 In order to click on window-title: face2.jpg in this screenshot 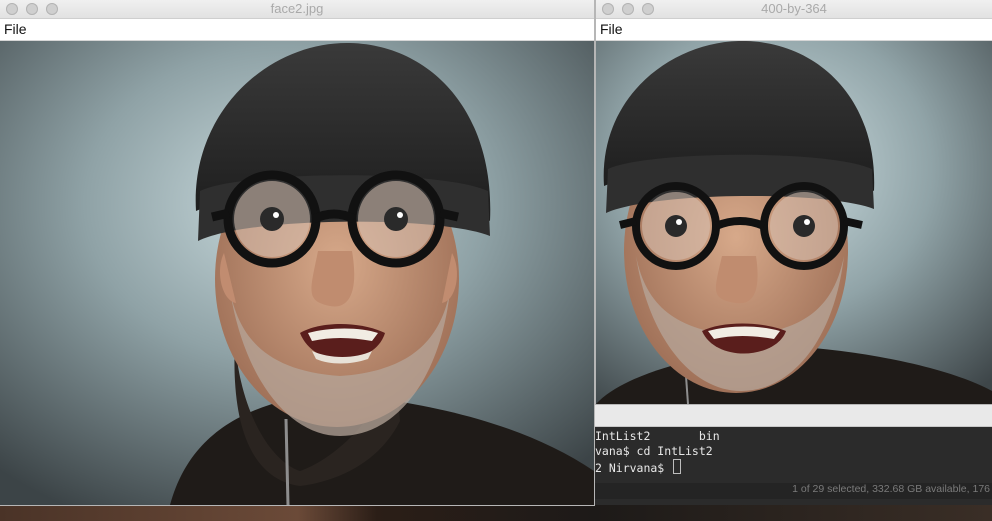, I will do `click(297, 8)`.